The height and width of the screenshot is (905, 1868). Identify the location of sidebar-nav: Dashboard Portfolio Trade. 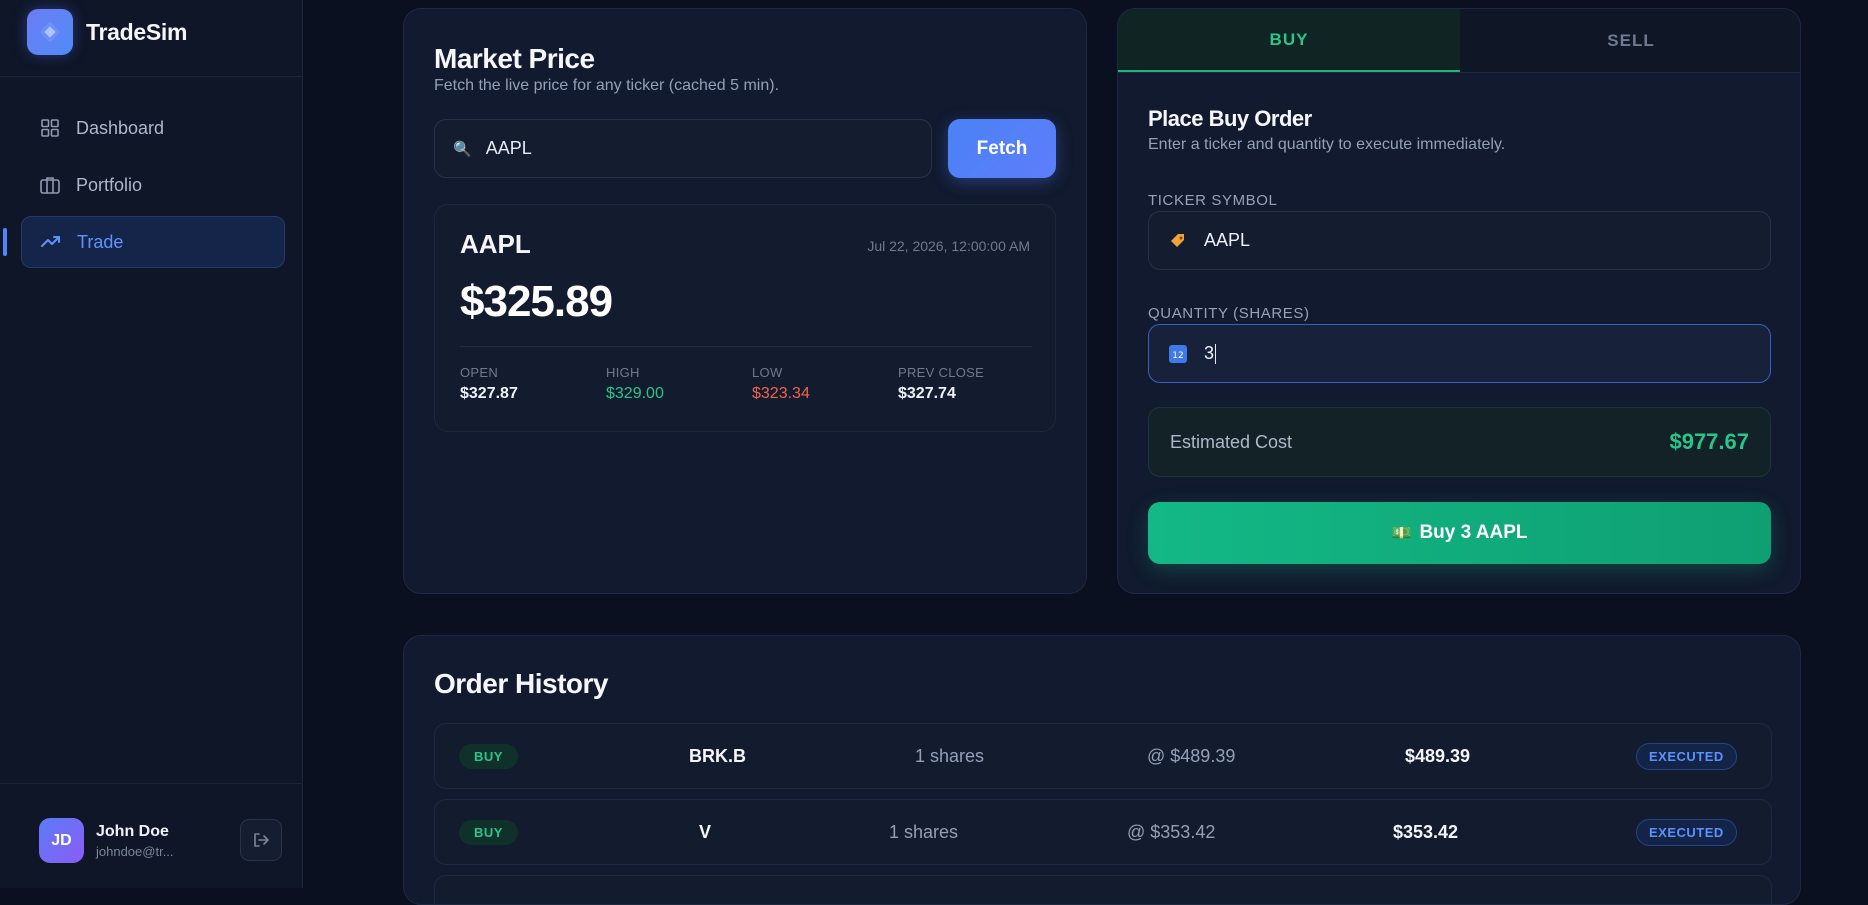
(153, 187).